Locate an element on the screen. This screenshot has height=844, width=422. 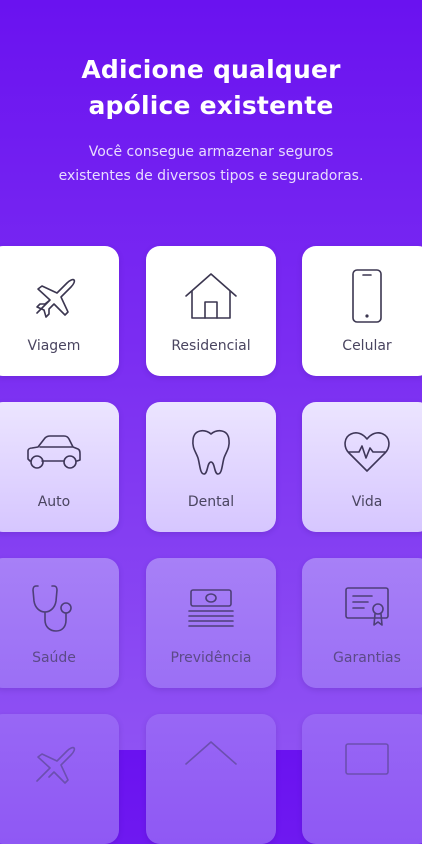
category-tile-partial-center is located at coordinates (211, 779).